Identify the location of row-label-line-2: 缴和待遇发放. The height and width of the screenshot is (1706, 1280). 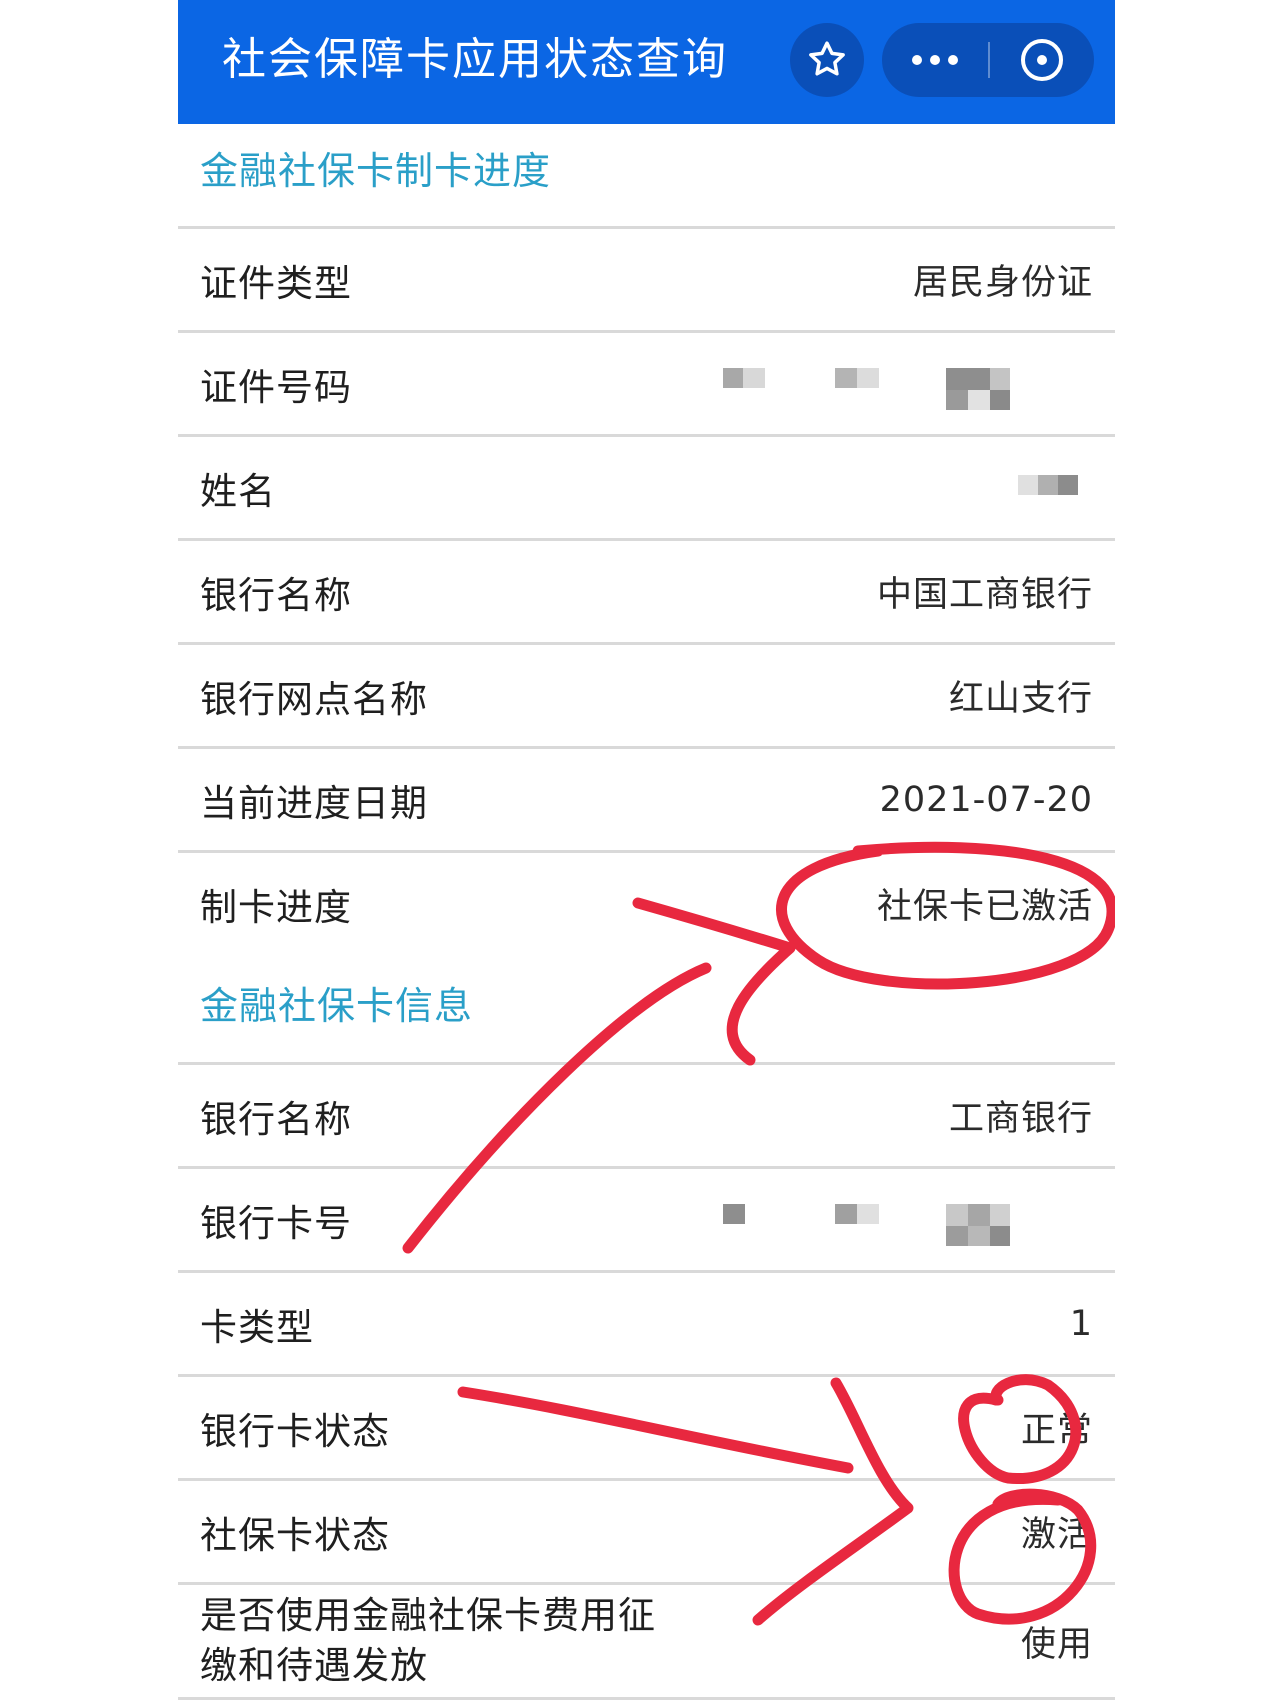
(314, 1665).